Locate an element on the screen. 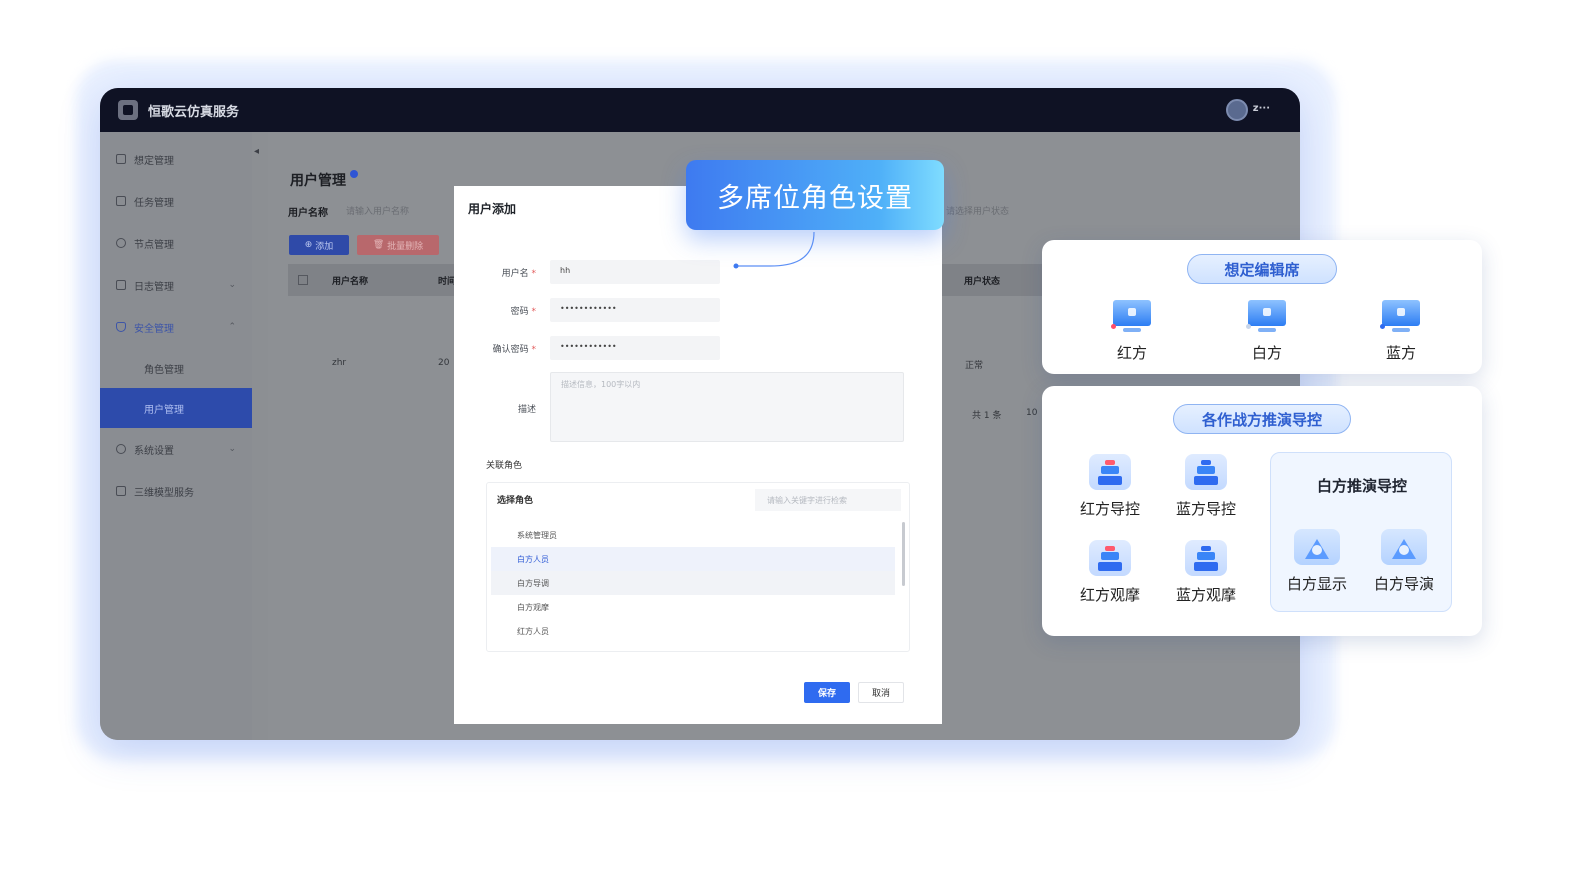 The height and width of the screenshot is (896, 1592). sidebar-item-task: 任务管理 is located at coordinates (176, 201).